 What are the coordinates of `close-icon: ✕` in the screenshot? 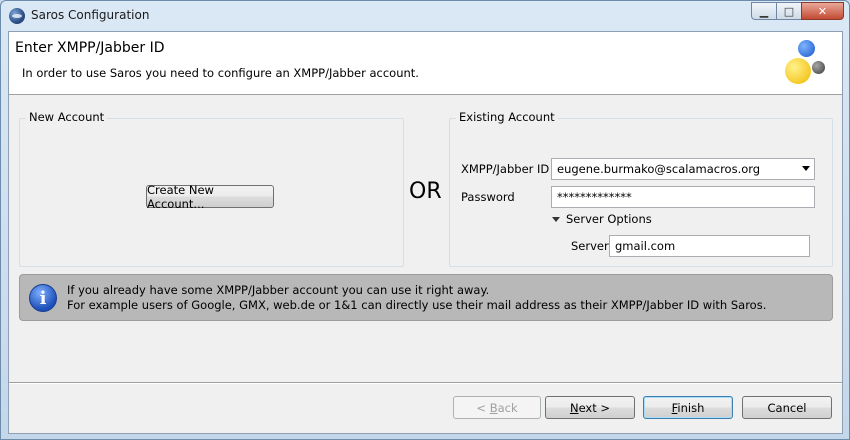 It's located at (822, 11).